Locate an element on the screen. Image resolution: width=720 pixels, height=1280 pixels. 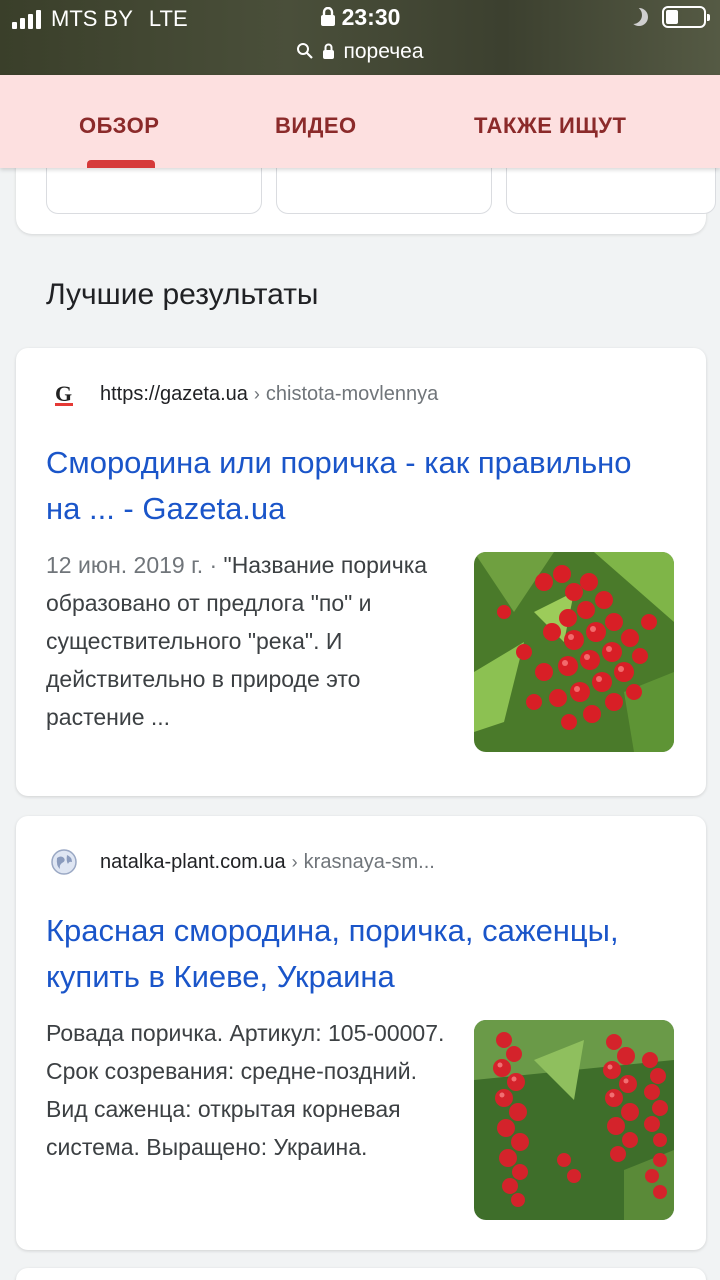
do-not-disturb-icon is located at coordinates (639, 17).